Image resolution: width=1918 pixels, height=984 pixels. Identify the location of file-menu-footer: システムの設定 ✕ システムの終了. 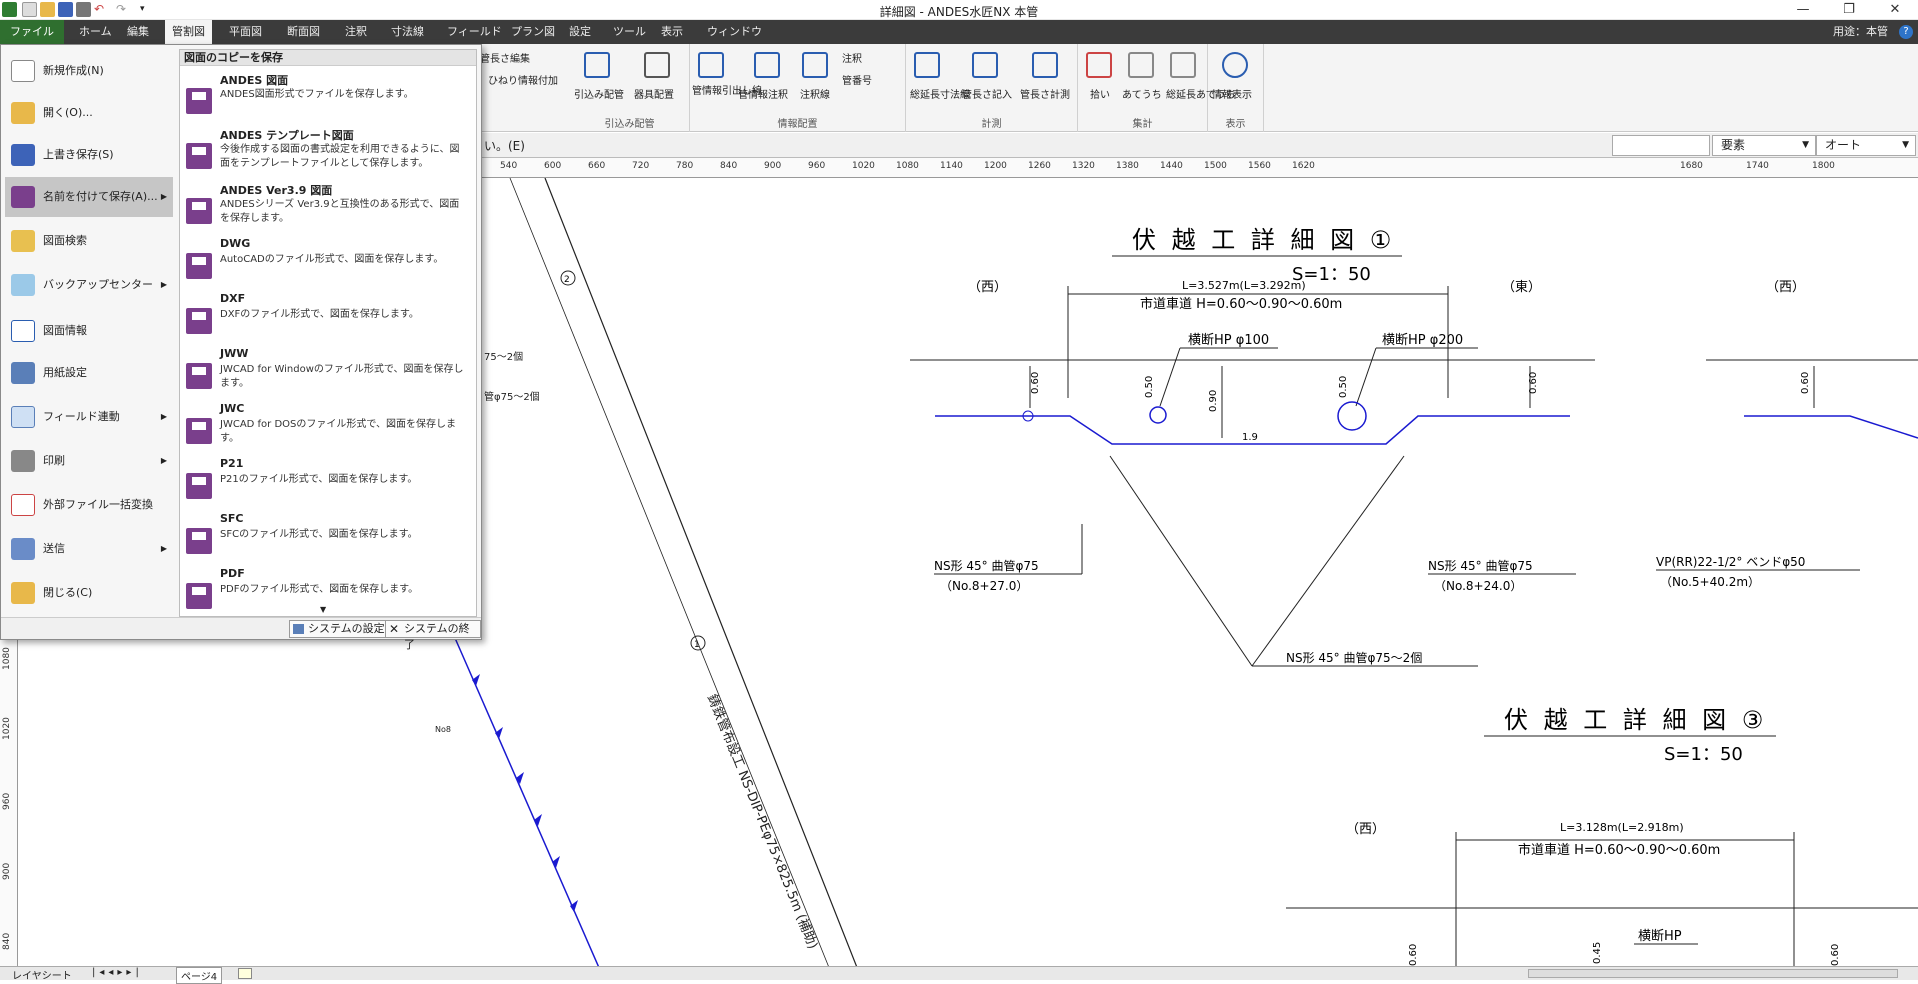
(241, 634).